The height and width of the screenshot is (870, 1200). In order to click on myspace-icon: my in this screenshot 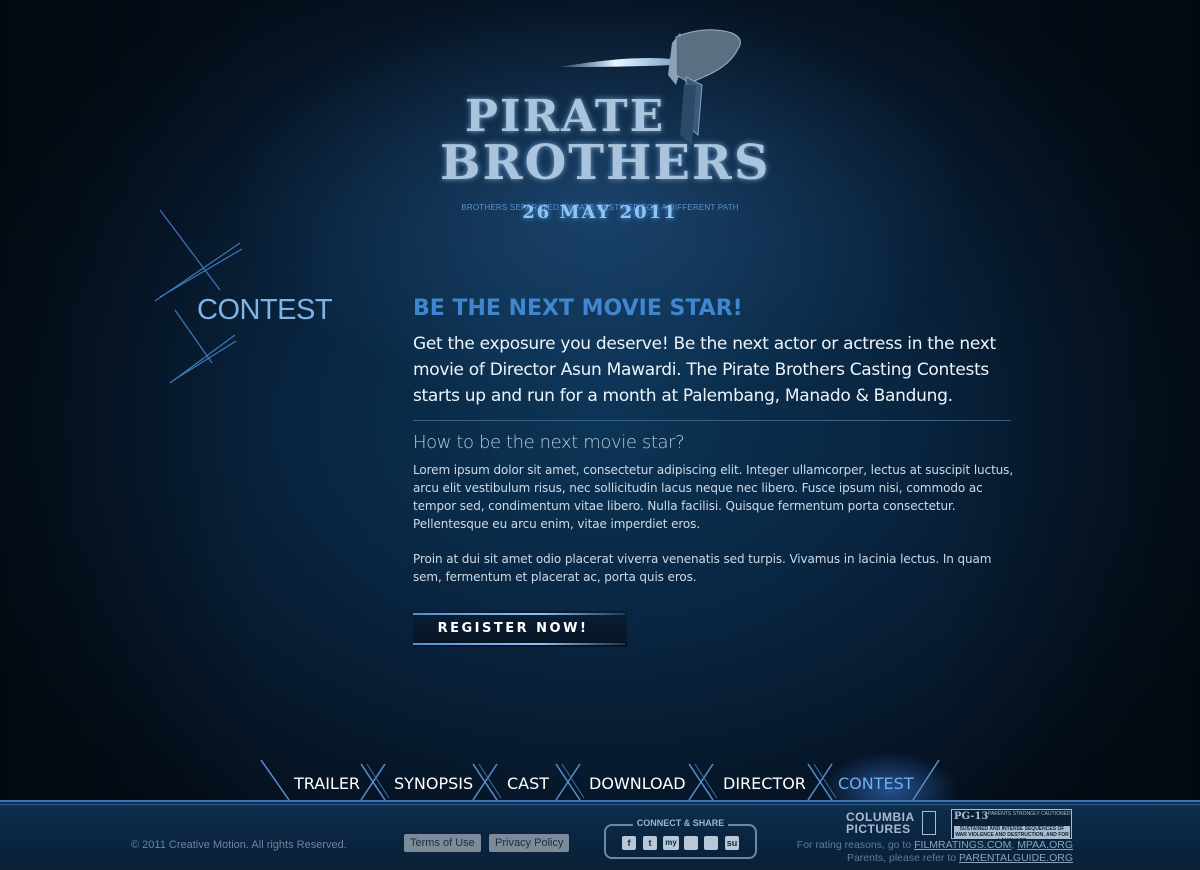, I will do `click(671, 843)`.